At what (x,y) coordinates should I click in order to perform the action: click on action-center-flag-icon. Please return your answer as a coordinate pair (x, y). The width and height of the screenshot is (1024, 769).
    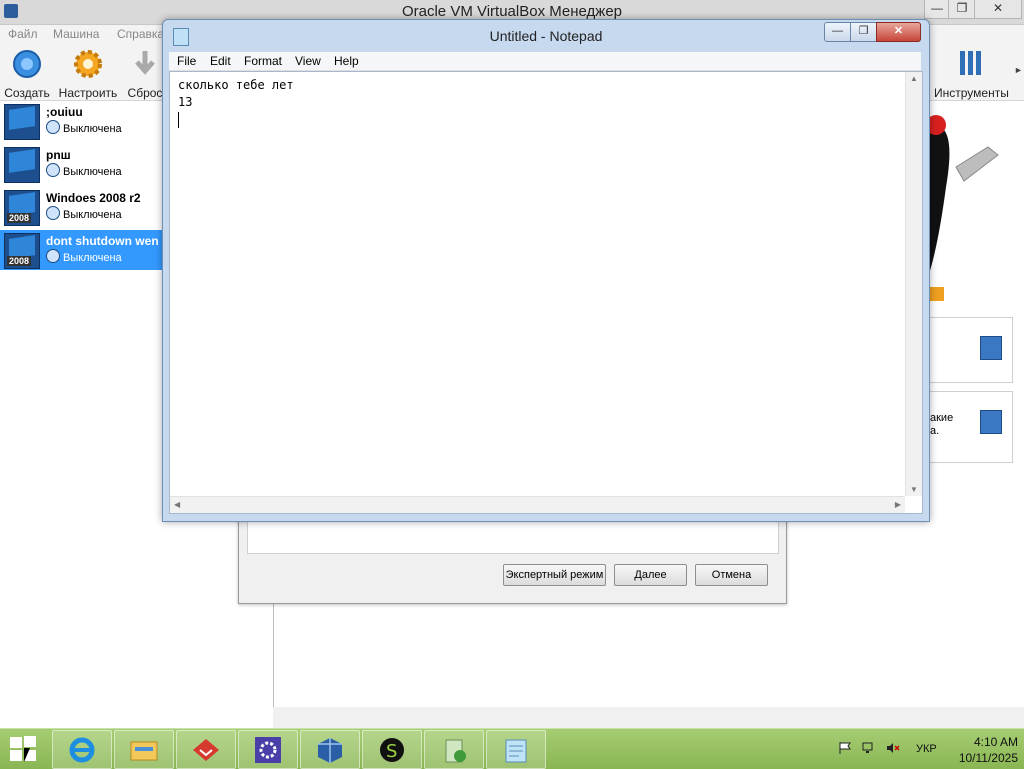
    Looking at the image, I should click on (845, 748).